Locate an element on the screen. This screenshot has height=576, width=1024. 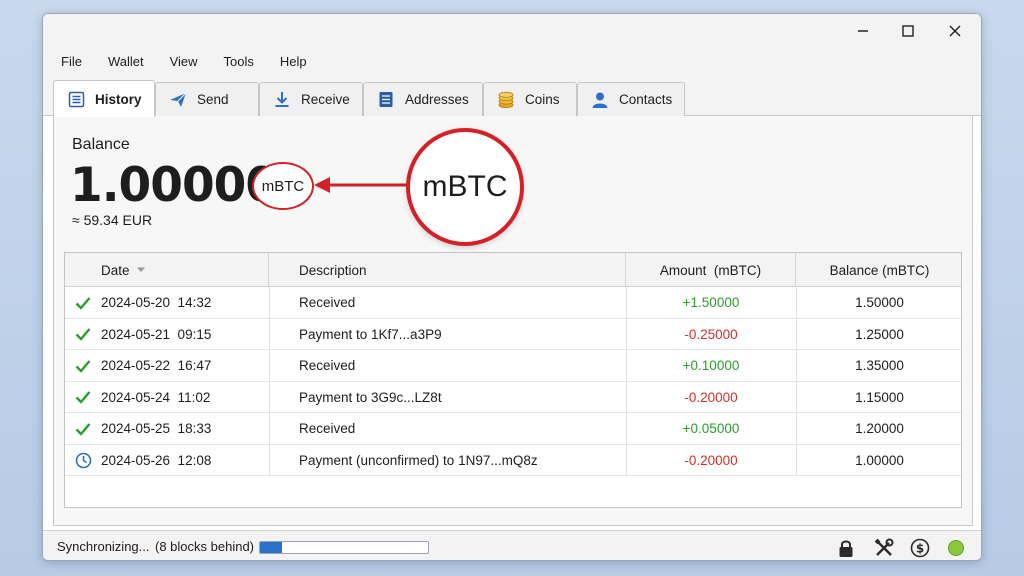
maximize-button is located at coordinates (908, 31).